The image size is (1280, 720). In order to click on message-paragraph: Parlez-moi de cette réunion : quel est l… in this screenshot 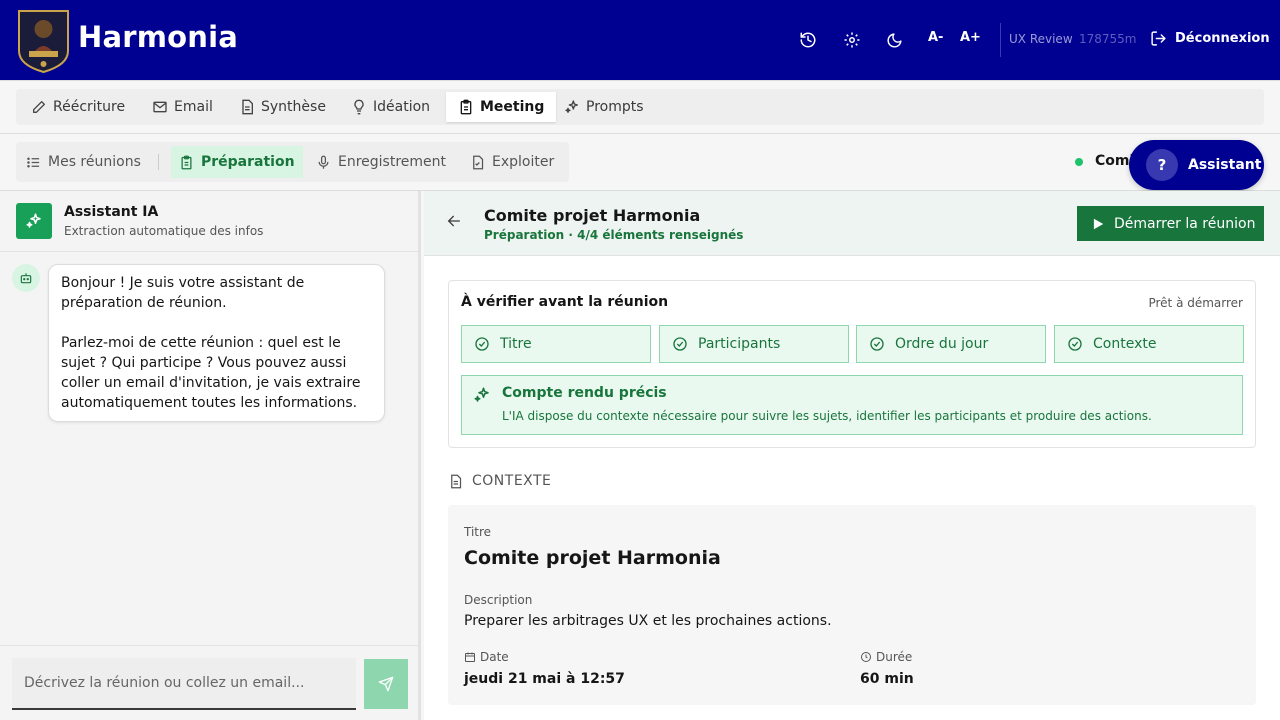, I will do `click(211, 373)`.